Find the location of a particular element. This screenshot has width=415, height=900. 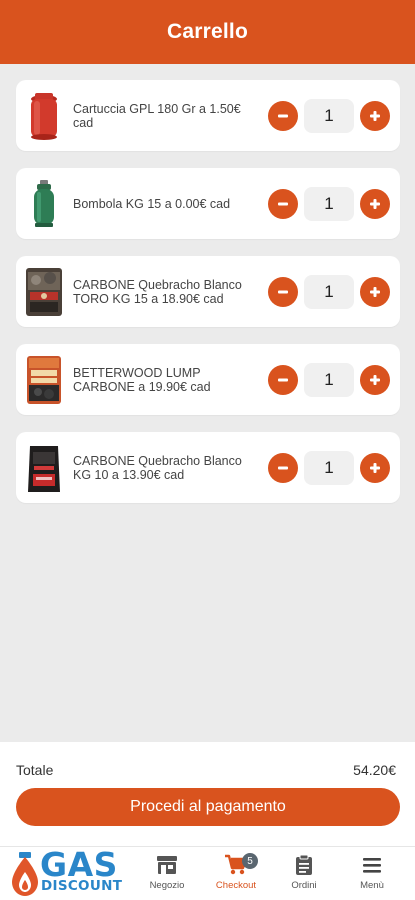

nav-label-shop: Negozio is located at coordinates (167, 885).